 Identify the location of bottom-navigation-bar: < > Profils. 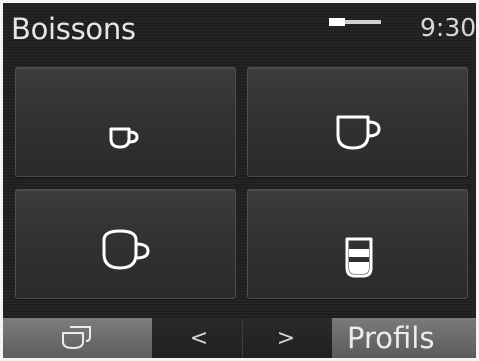
(239, 338).